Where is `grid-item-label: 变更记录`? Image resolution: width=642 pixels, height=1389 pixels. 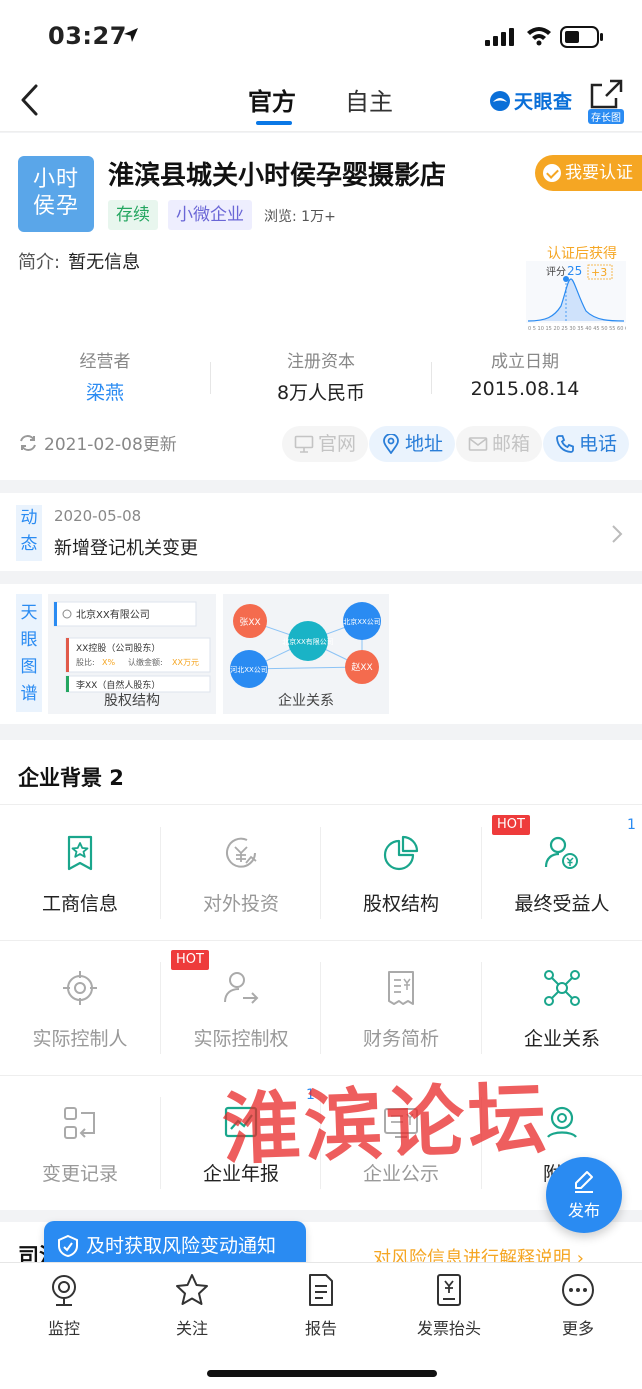 grid-item-label: 变更记录 is located at coordinates (79, 1174).